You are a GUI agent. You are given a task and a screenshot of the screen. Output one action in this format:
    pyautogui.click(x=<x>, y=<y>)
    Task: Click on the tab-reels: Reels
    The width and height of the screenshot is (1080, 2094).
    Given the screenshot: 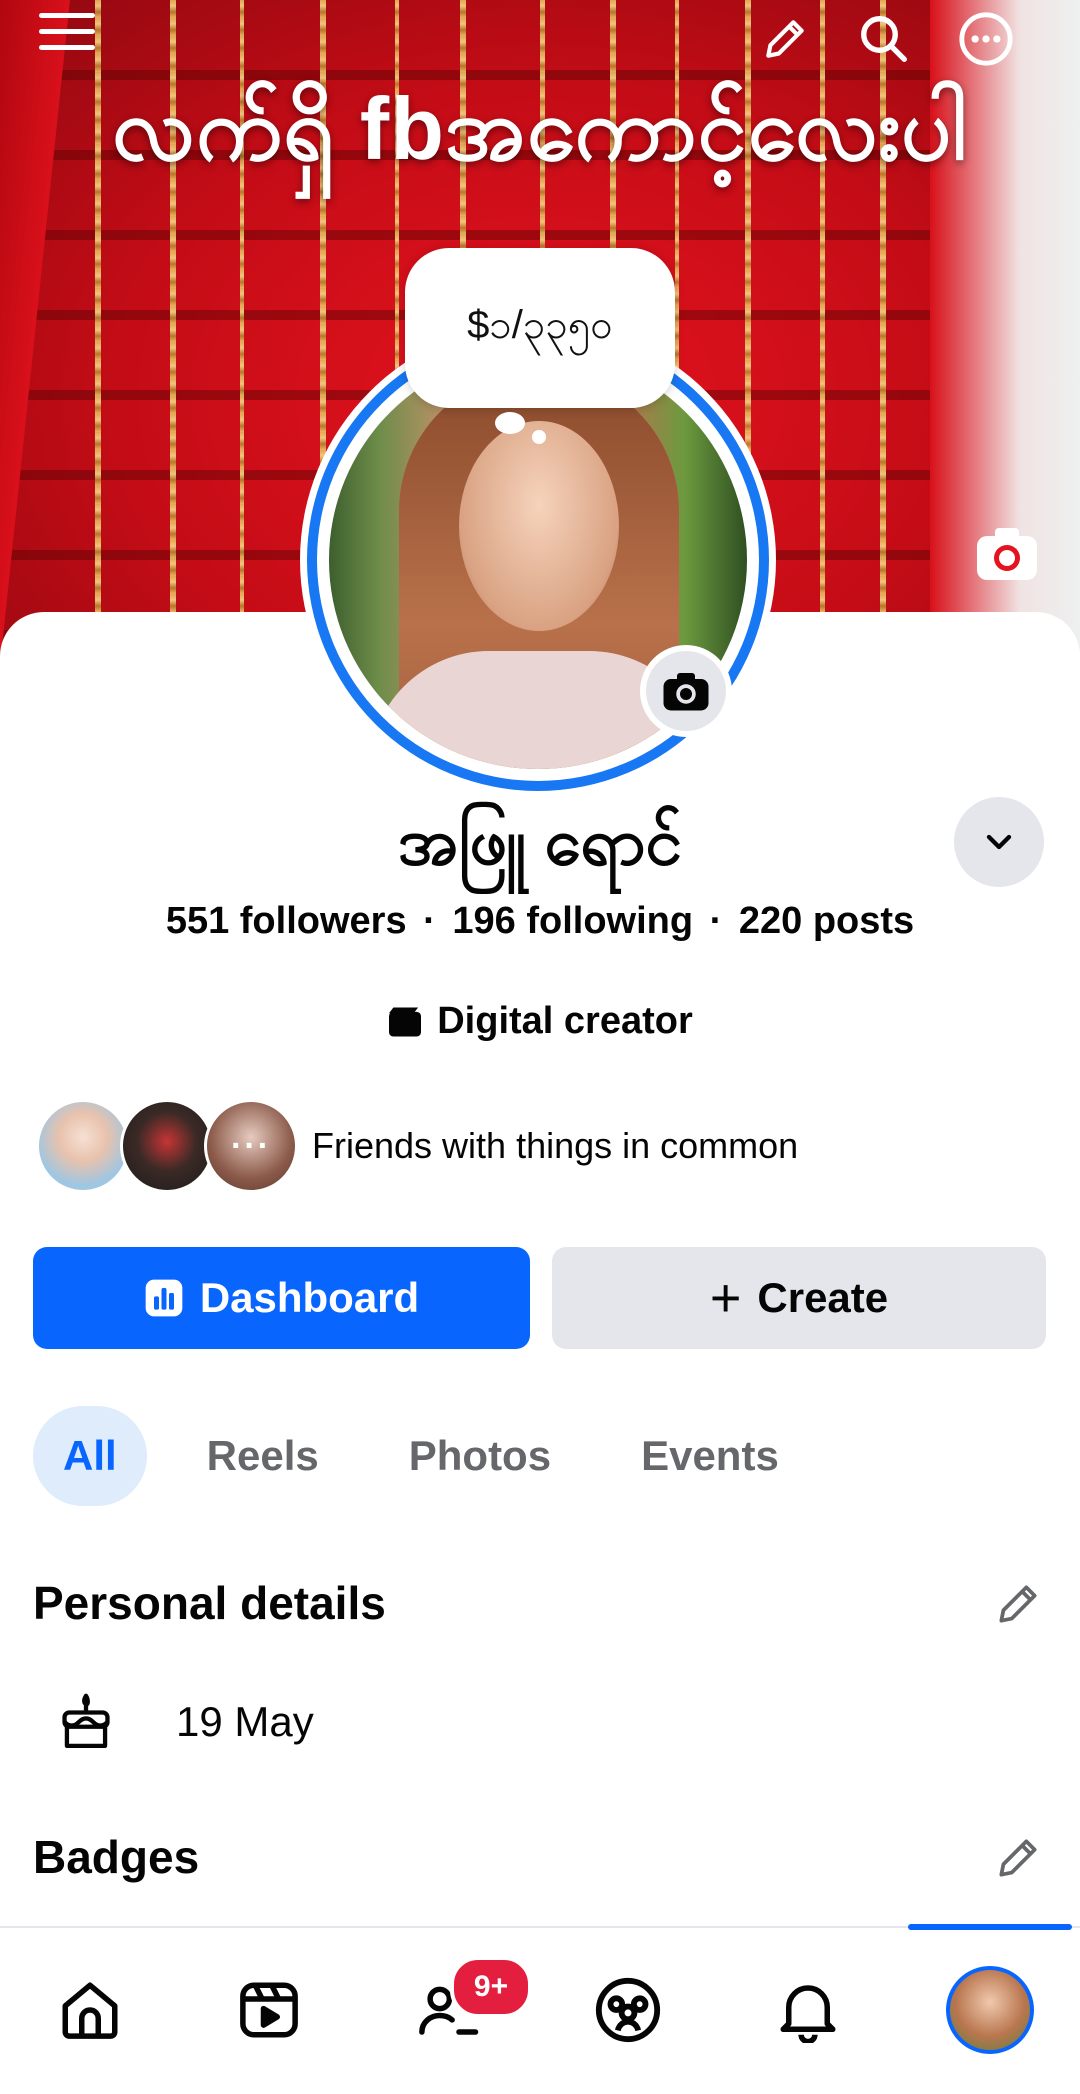 What is the action you would take?
    pyautogui.click(x=263, y=1456)
    